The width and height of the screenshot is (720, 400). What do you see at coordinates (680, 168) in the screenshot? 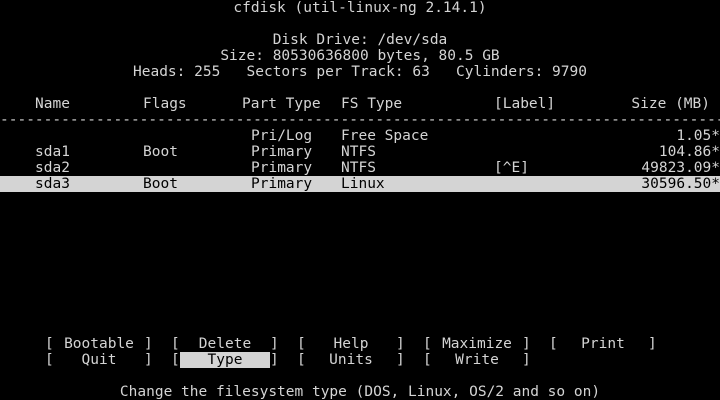
I see `partition-cell-size: 49823.09*` at bounding box center [680, 168].